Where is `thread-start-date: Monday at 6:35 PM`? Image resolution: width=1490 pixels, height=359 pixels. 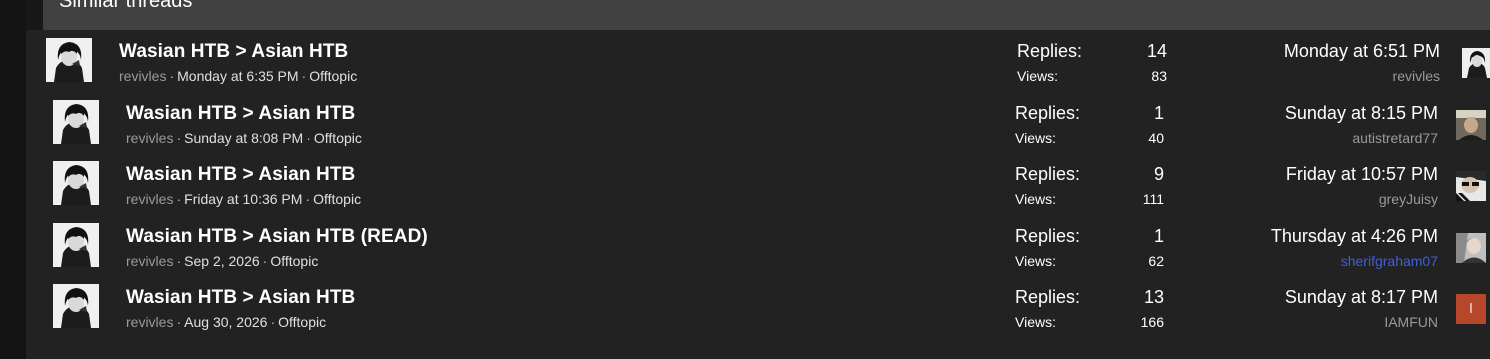
thread-start-date: Monday at 6:35 PM is located at coordinates (237, 76).